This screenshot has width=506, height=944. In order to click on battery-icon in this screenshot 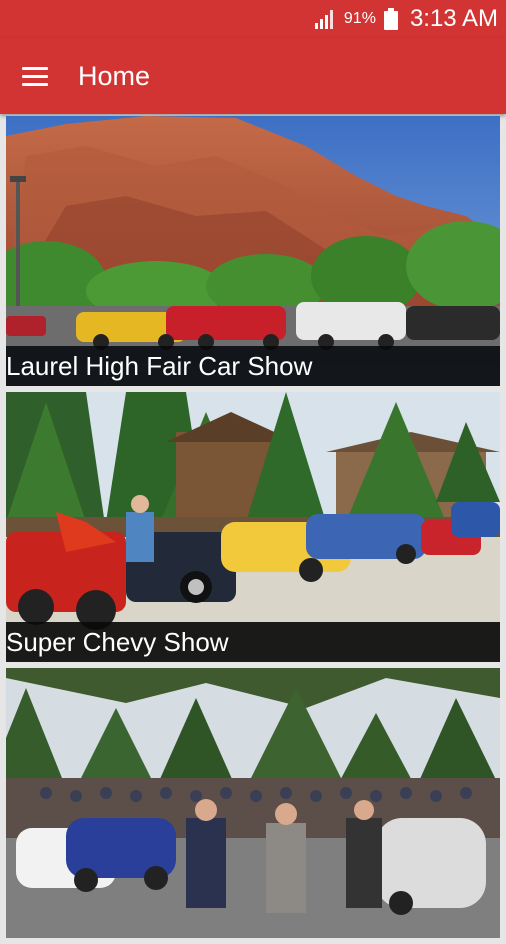, I will do `click(390, 19)`.